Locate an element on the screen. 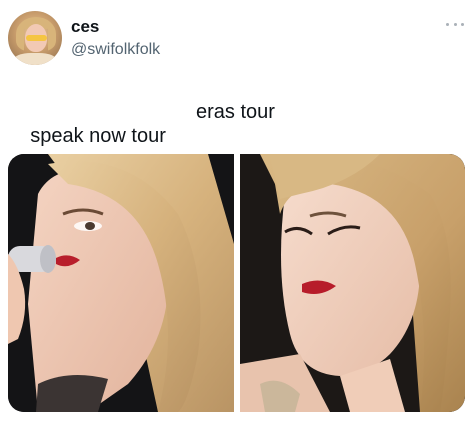 The image size is (473, 433). avatar is located at coordinates (35, 38).